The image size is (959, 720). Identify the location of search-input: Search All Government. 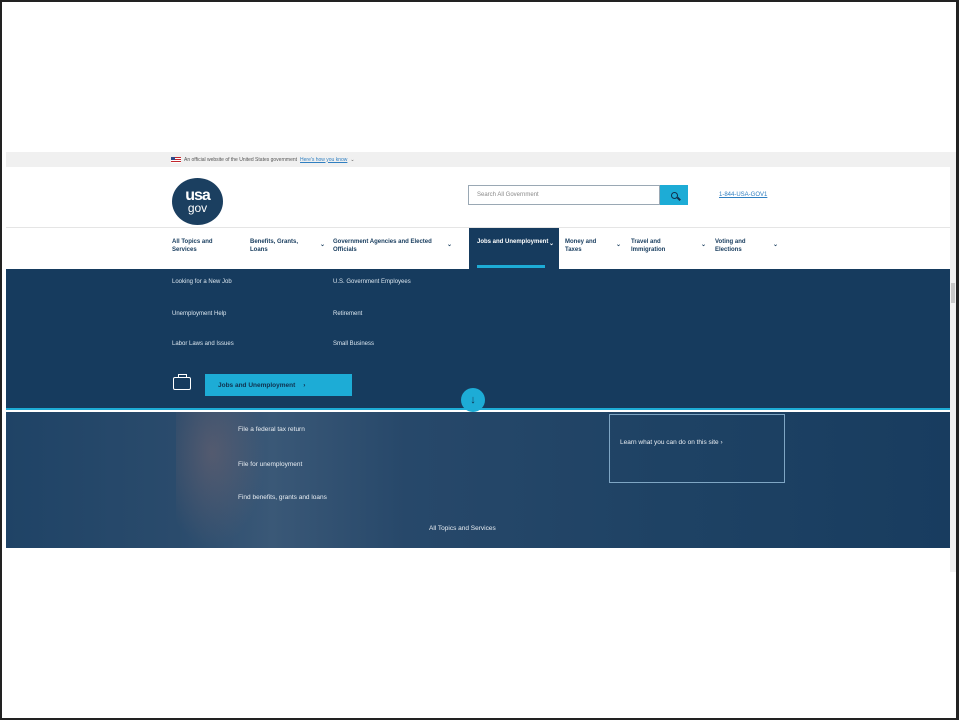
(564, 195).